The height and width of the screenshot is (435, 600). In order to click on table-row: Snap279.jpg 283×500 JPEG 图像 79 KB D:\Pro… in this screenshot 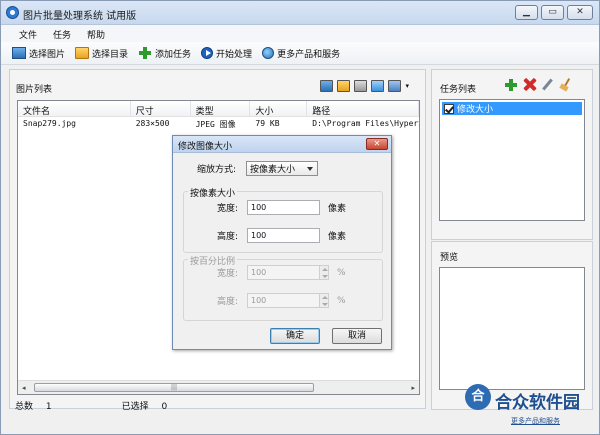, I will do `click(218, 124)`.